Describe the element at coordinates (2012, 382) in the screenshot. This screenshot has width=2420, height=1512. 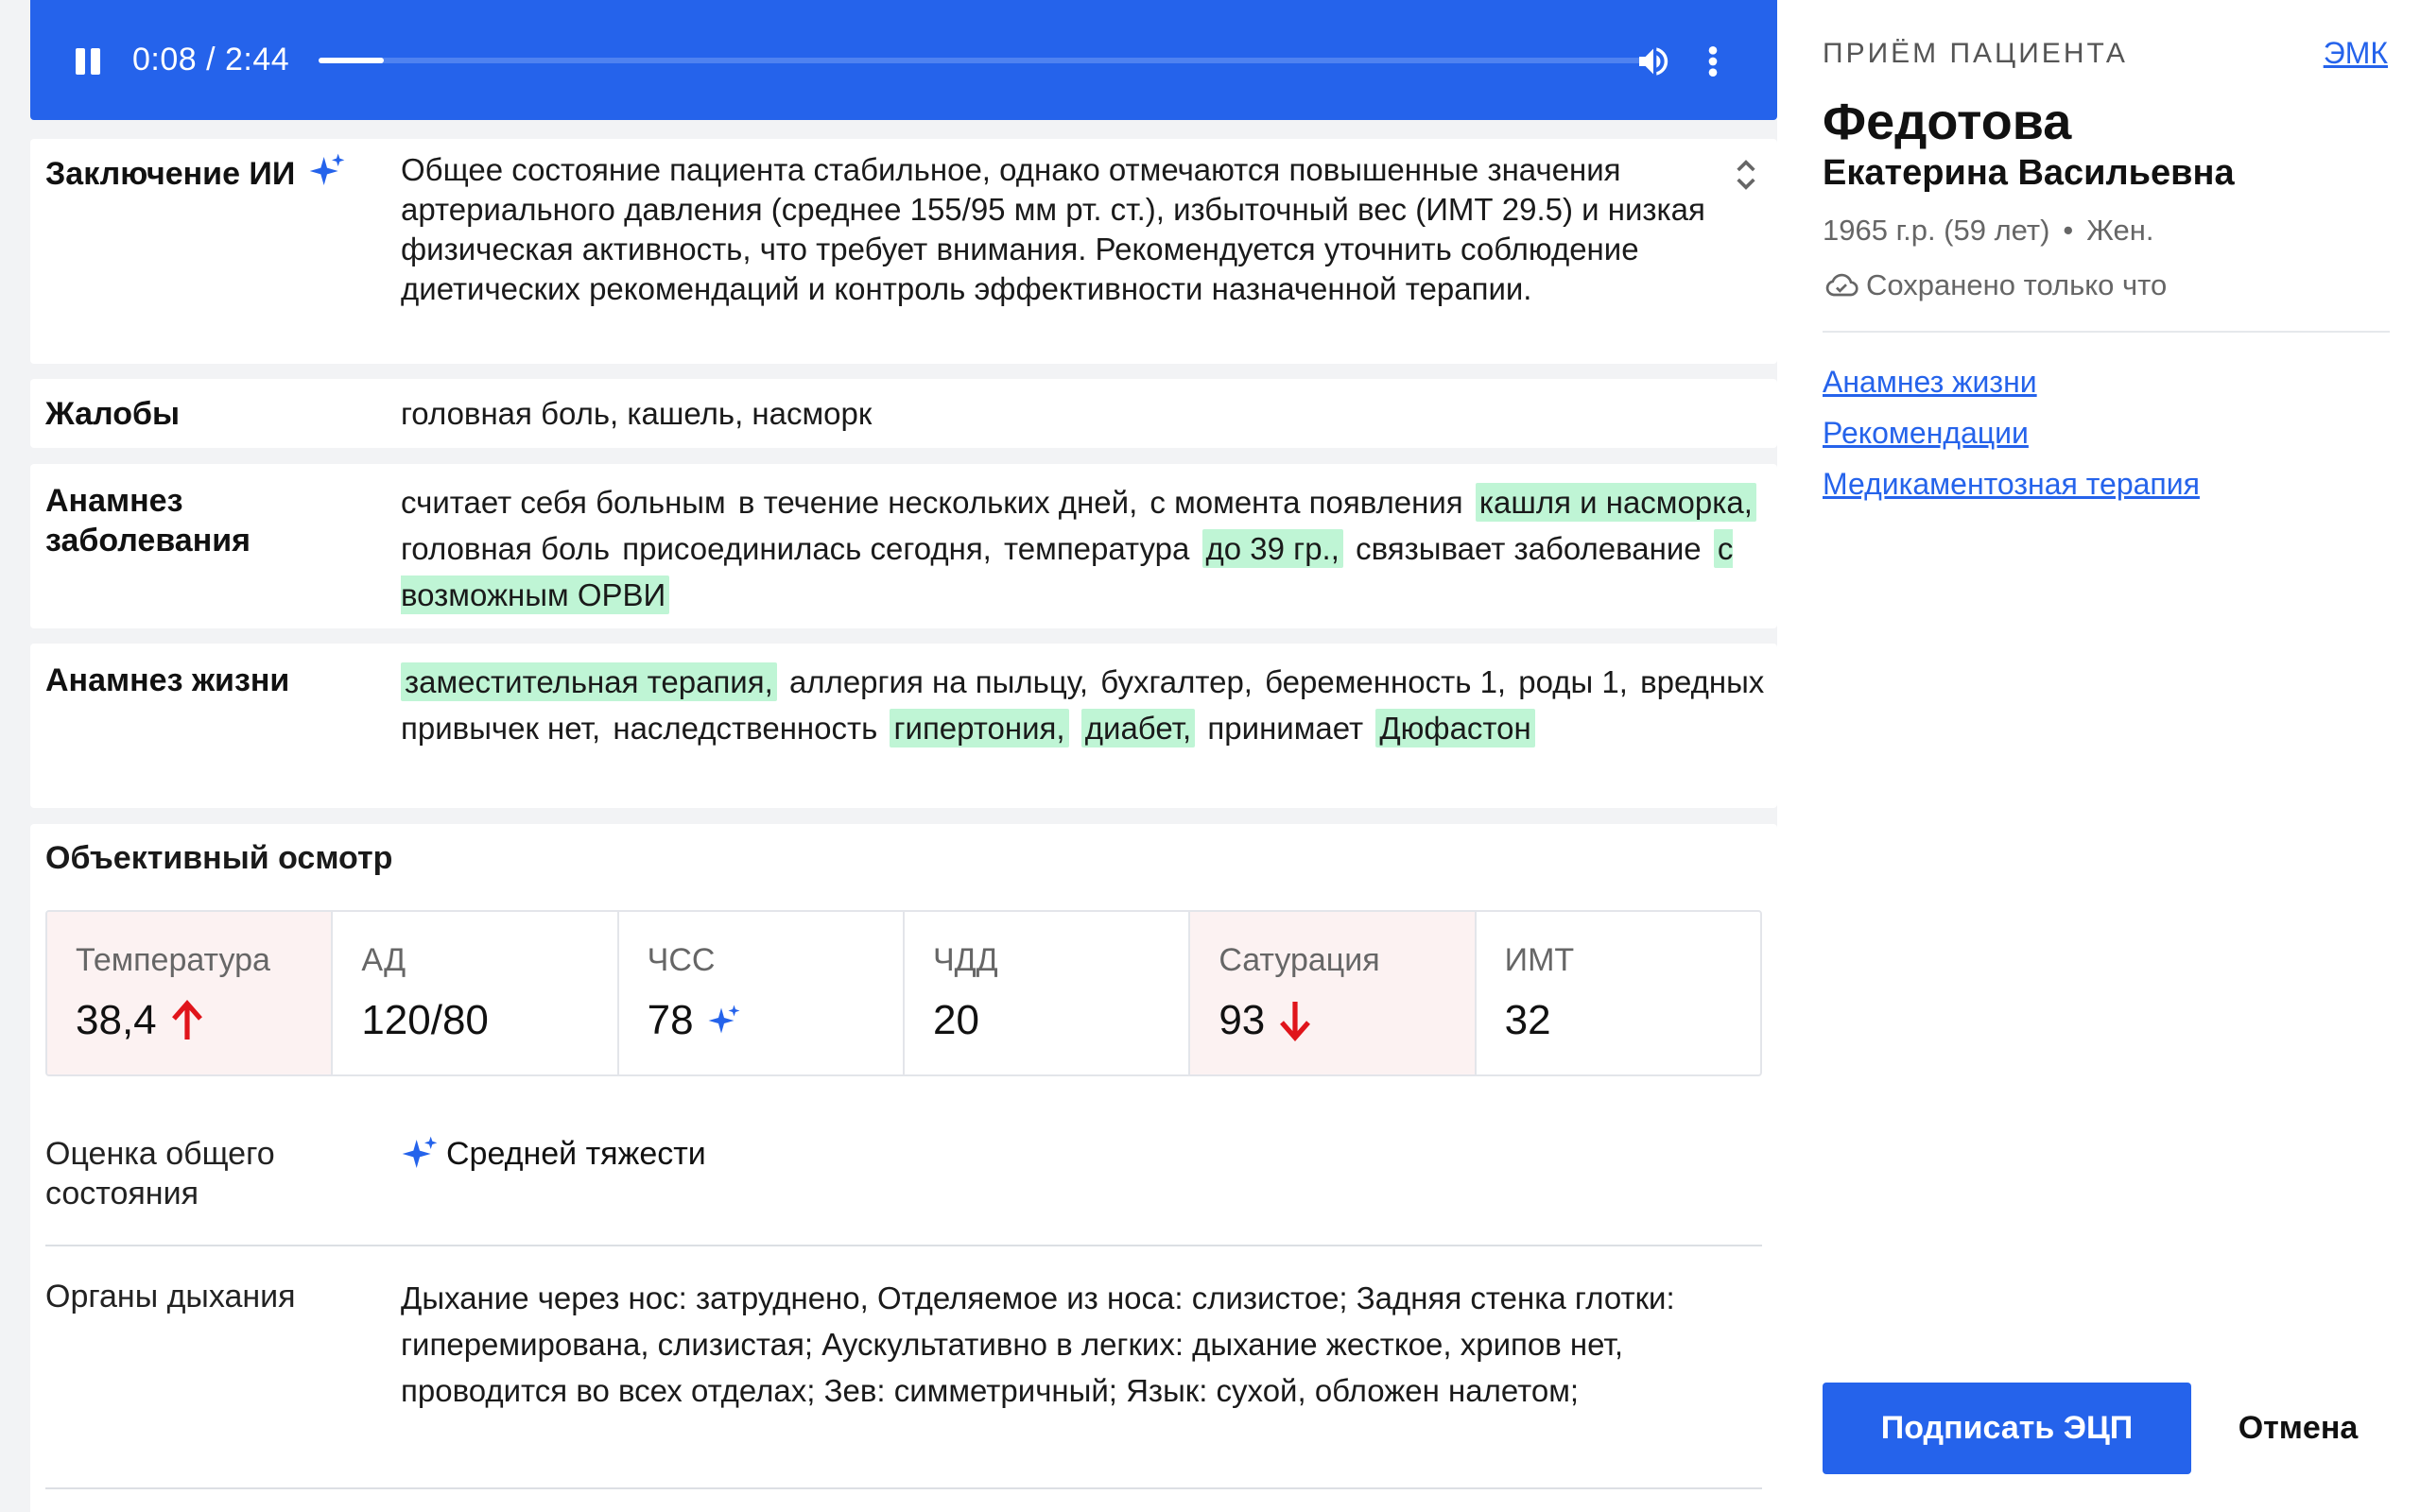
I see `link-life-history: Анамнез жизни` at that location.